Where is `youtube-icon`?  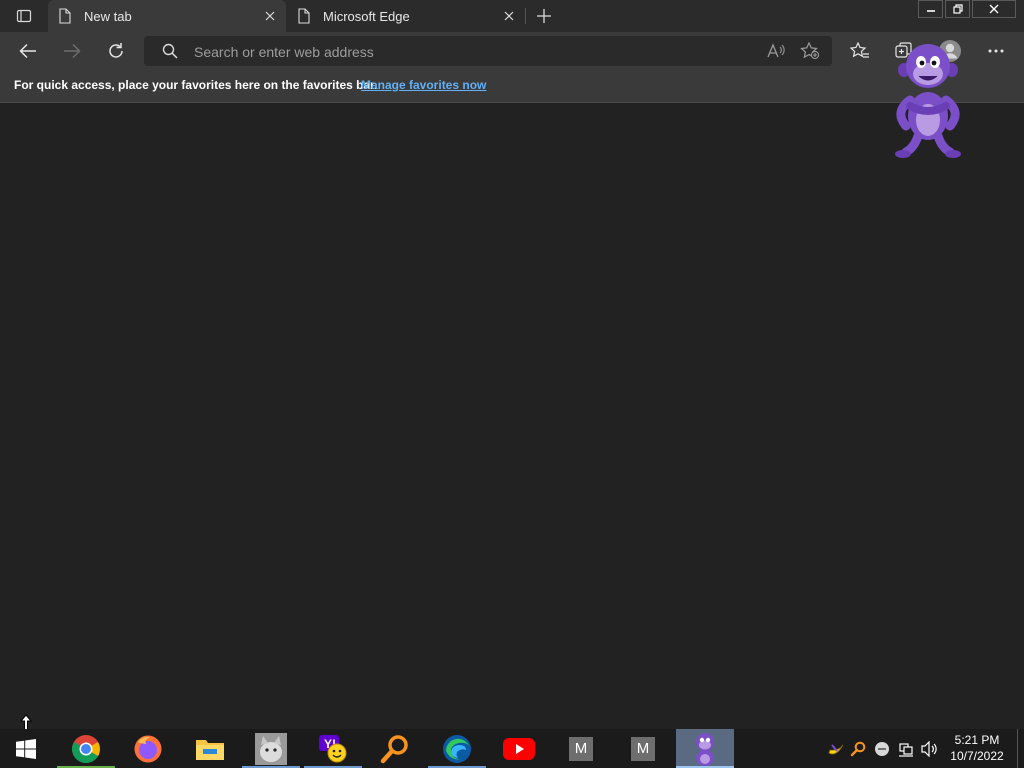
youtube-icon is located at coordinates (519, 748).